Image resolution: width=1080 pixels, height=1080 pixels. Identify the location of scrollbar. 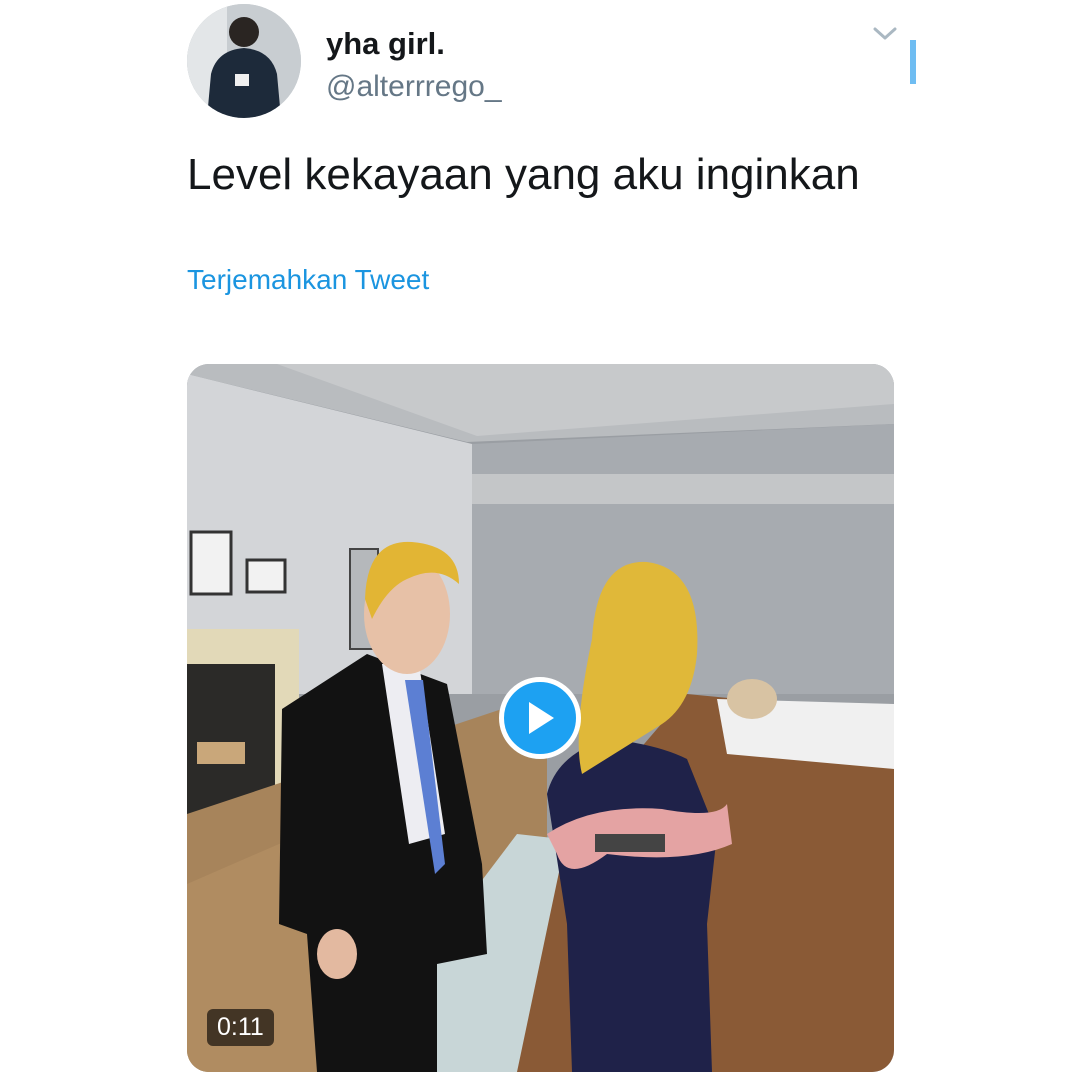
(913, 62).